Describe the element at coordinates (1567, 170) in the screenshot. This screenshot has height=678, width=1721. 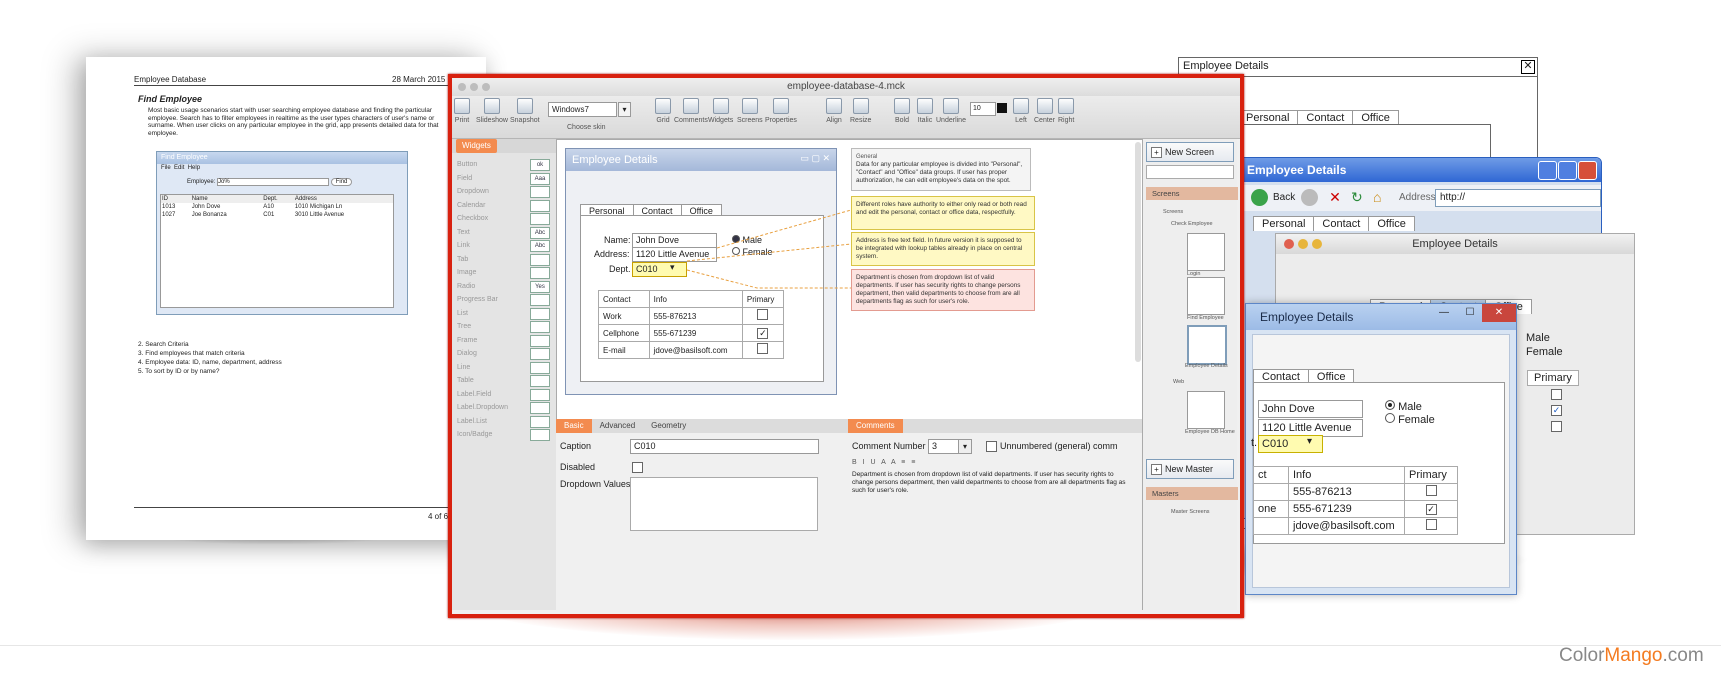
I see `maximize-icon` at that location.